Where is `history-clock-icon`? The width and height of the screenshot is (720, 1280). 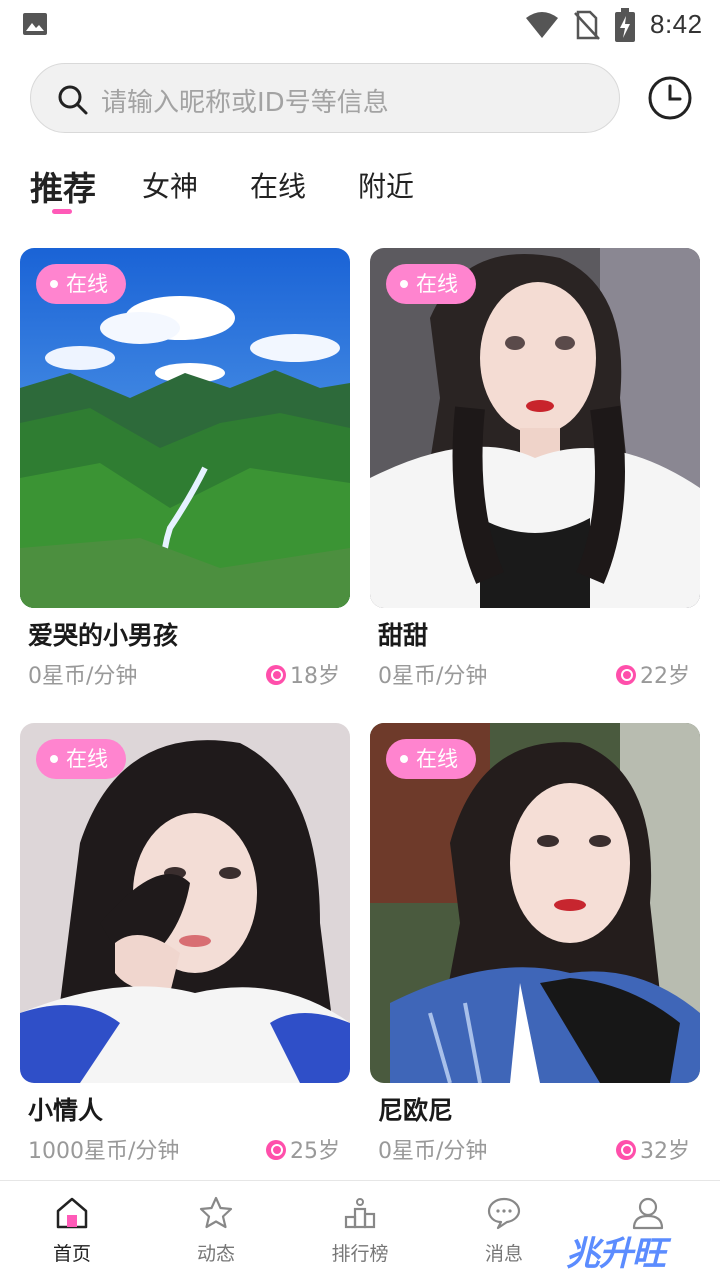
history-clock-icon is located at coordinates (670, 98).